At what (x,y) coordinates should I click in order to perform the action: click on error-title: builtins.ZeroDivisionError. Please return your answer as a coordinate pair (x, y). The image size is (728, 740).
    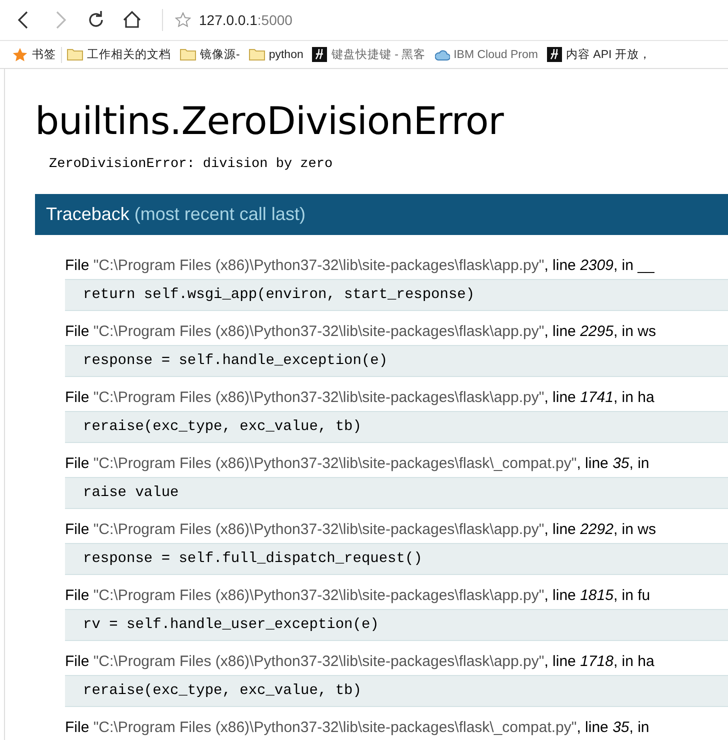
    Looking at the image, I should click on (270, 121).